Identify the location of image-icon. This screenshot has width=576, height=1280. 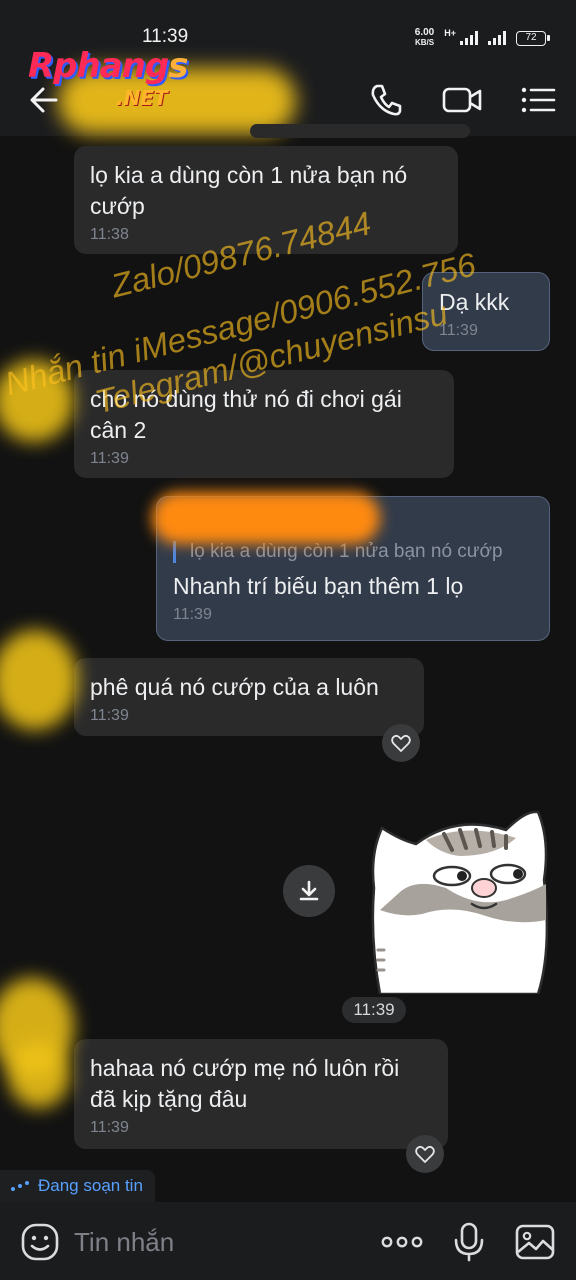
(535, 1242).